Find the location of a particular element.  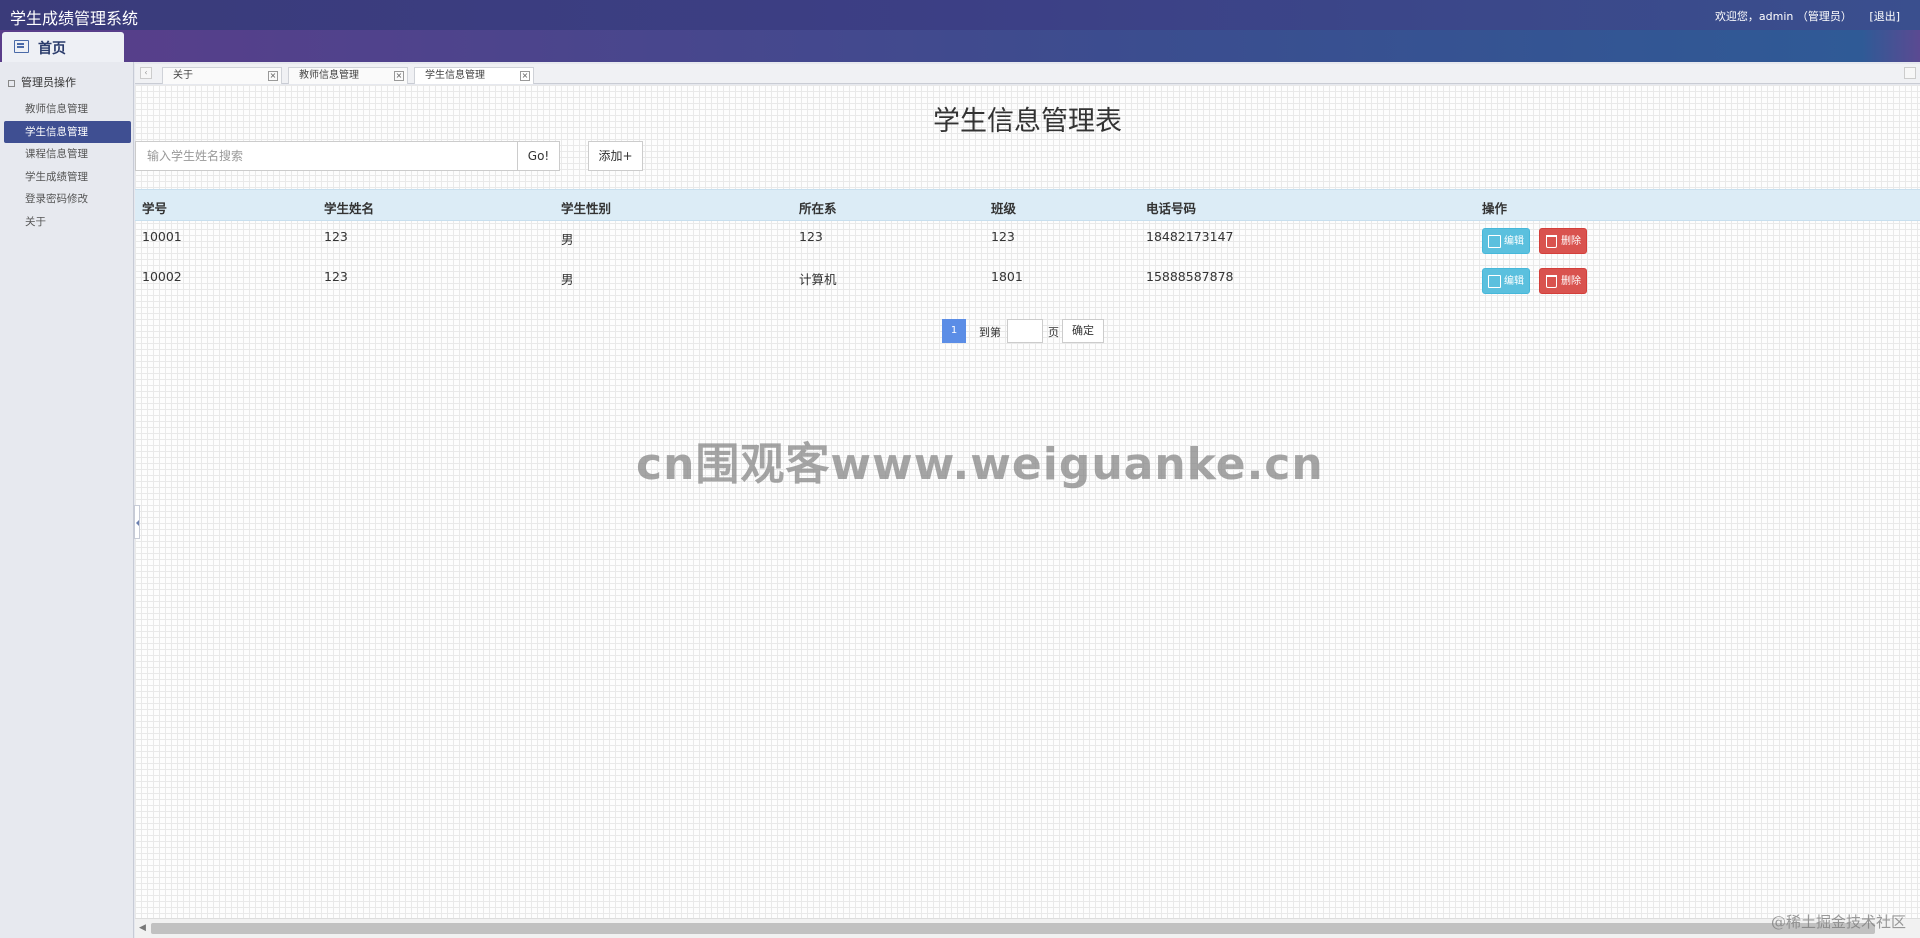

sidebar-group-header: 管理员操作 is located at coordinates (42, 82).